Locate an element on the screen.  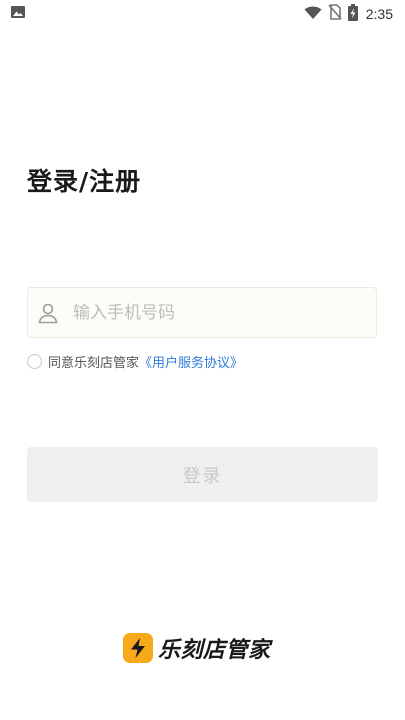
status-right: 2:35 is located at coordinates (348, 14).